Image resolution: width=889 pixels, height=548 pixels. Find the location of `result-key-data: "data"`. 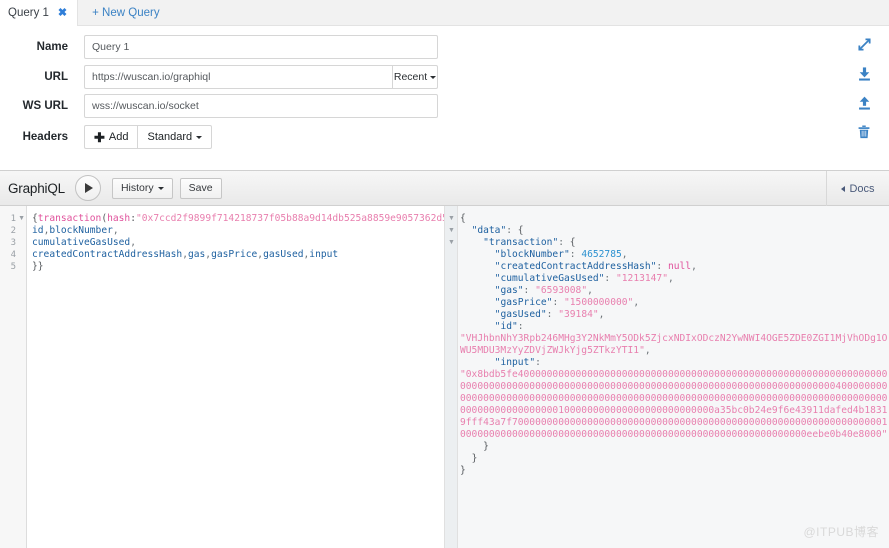

result-key-data: "data" is located at coordinates (489, 230).